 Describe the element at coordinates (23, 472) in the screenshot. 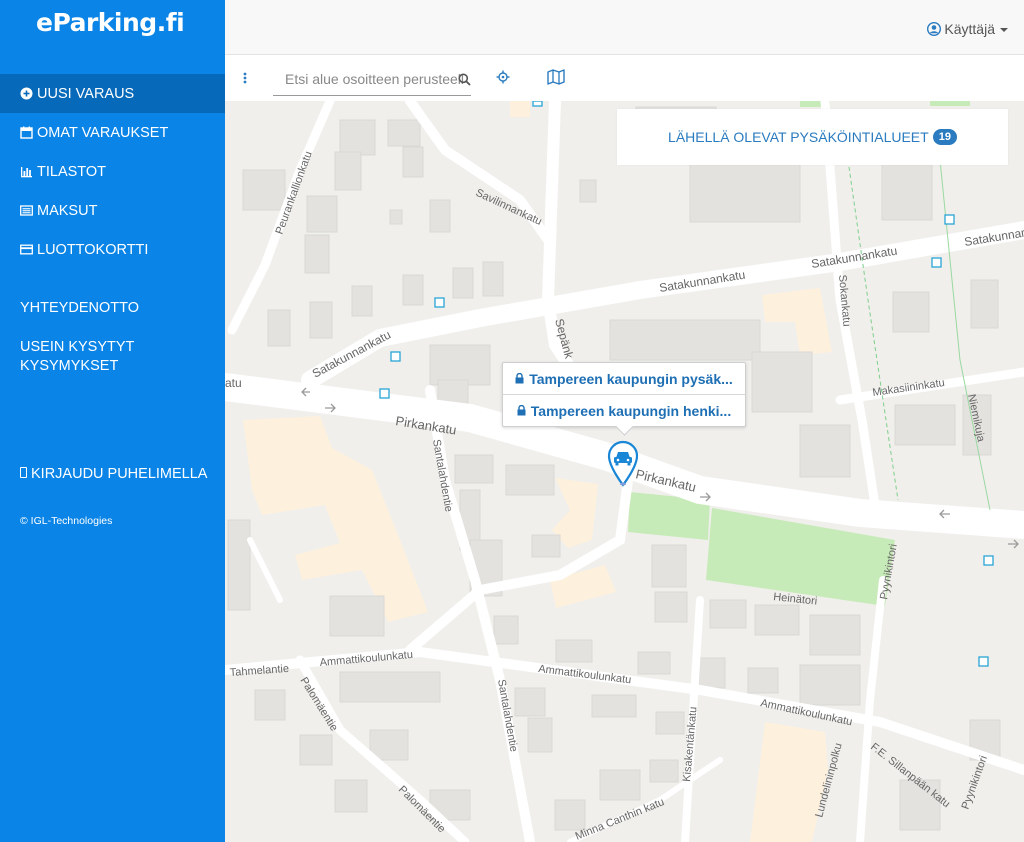

I see `mobile-icon` at that location.